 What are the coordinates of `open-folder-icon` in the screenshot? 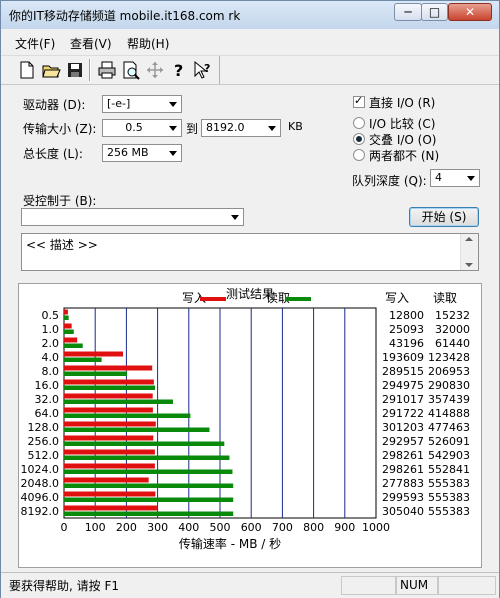 It's located at (51, 70).